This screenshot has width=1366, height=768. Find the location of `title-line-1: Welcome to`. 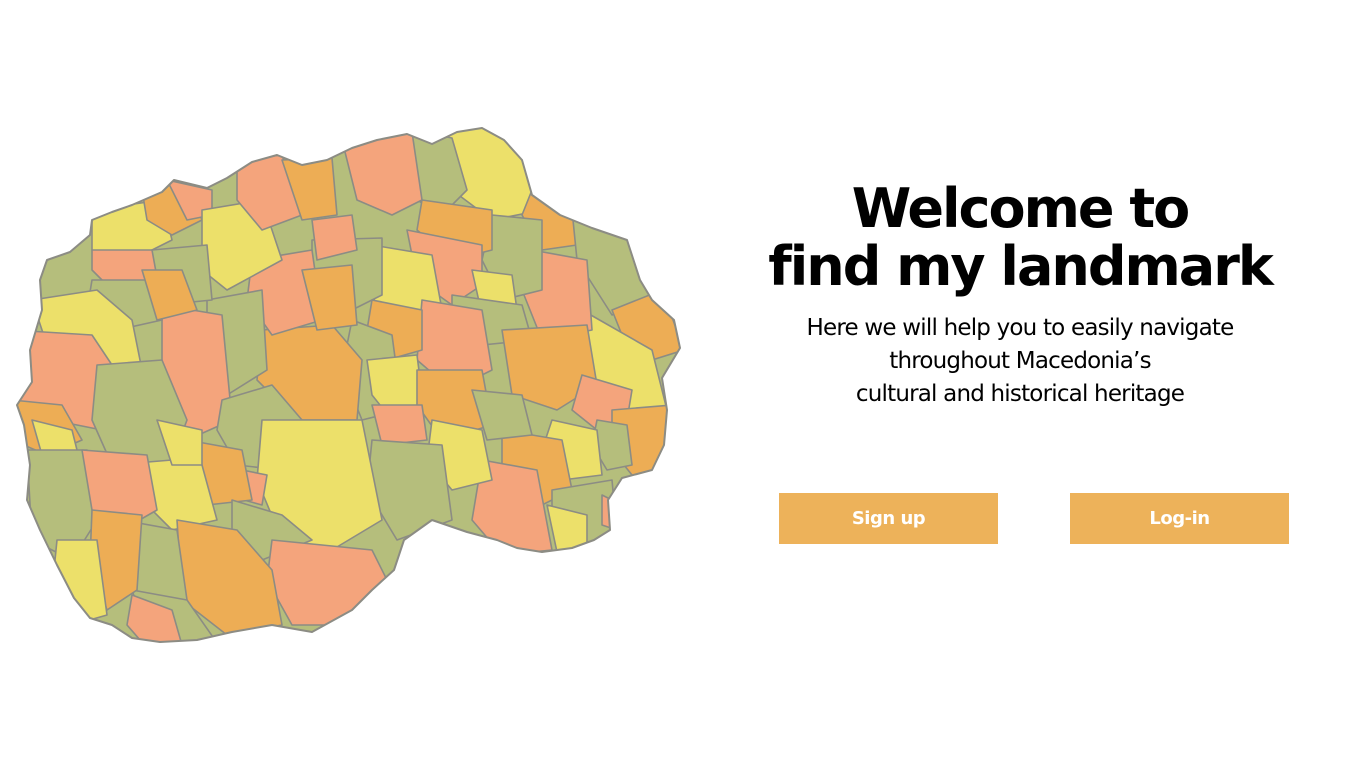

title-line-1: Welcome to is located at coordinates (1020, 208).